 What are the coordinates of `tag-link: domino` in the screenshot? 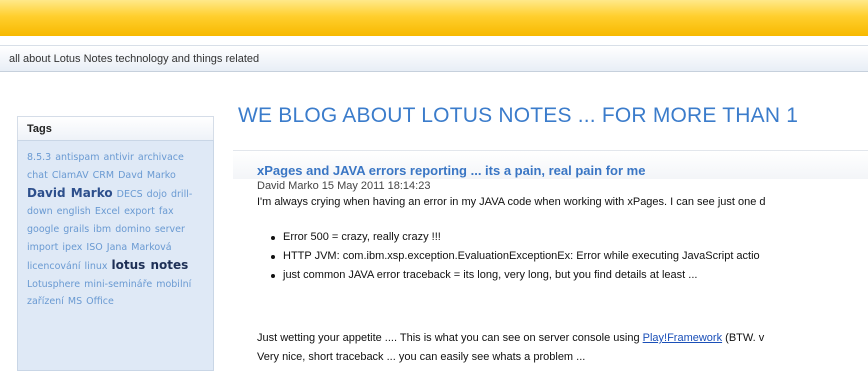 It's located at (133, 229).